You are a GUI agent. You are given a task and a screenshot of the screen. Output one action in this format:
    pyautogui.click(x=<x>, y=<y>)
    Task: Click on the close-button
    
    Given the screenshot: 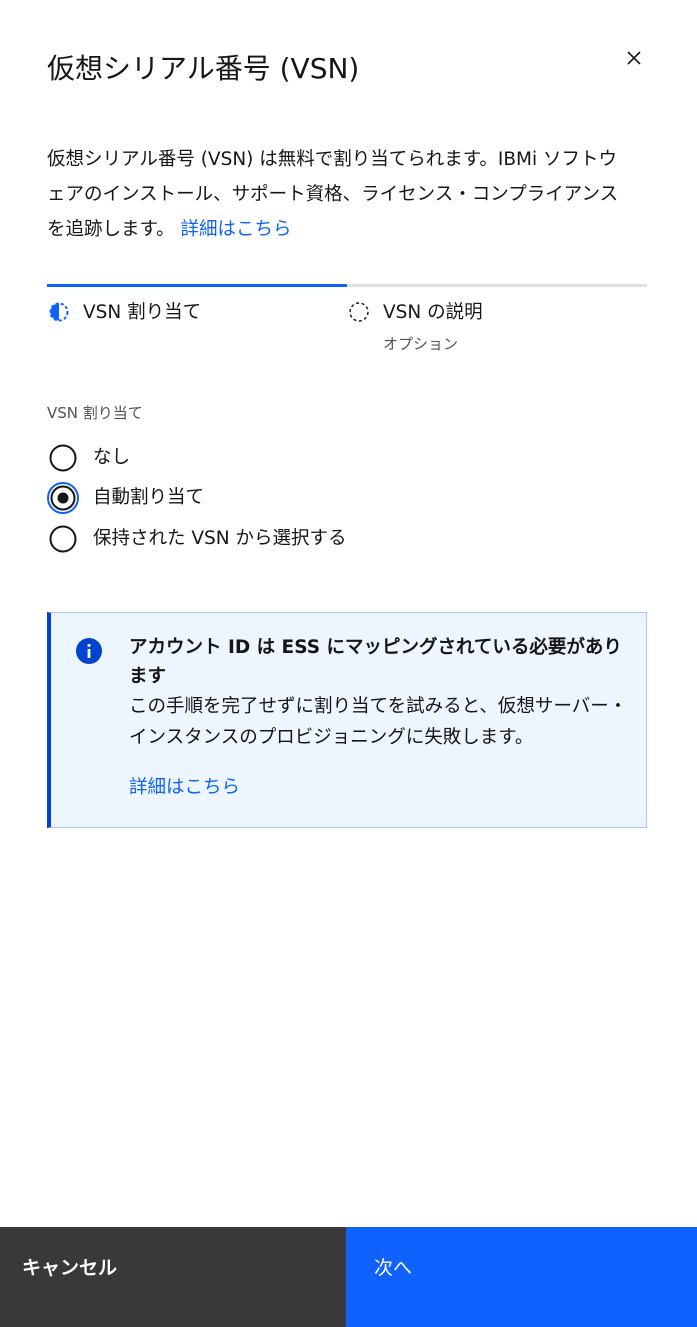 What is the action you would take?
    pyautogui.click(x=634, y=58)
    